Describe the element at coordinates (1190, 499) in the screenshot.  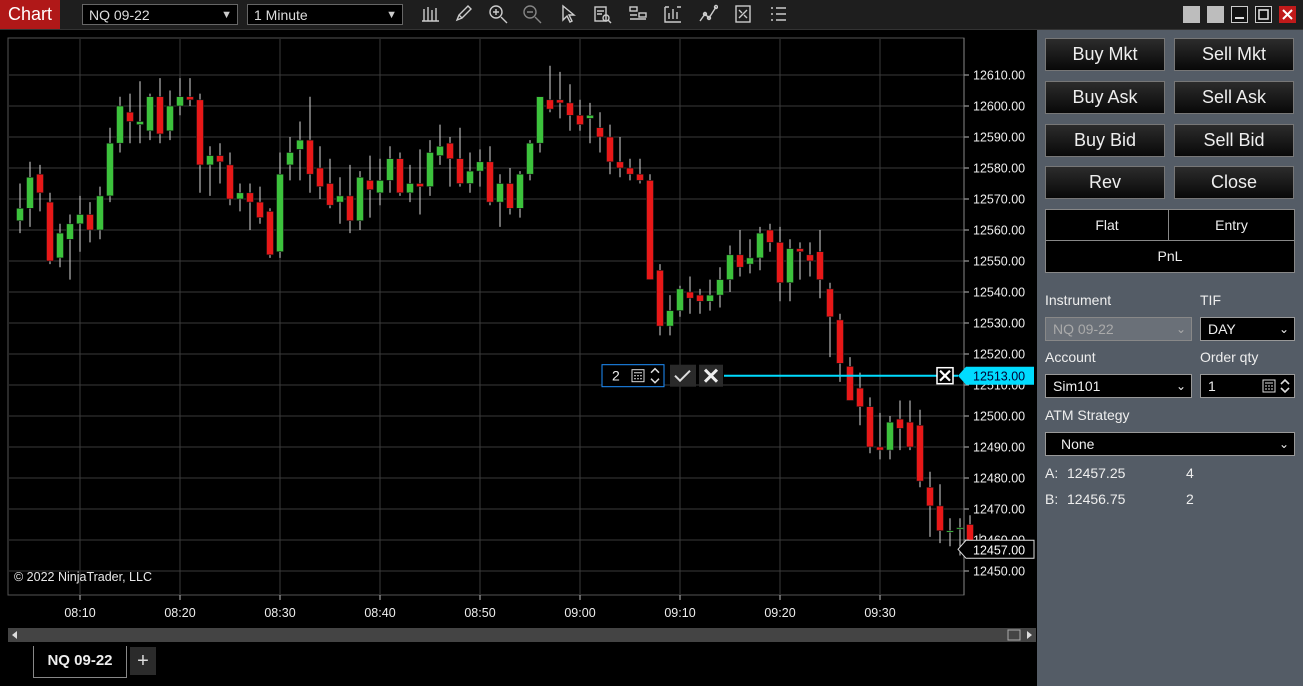
I see `bid-size: 2` at that location.